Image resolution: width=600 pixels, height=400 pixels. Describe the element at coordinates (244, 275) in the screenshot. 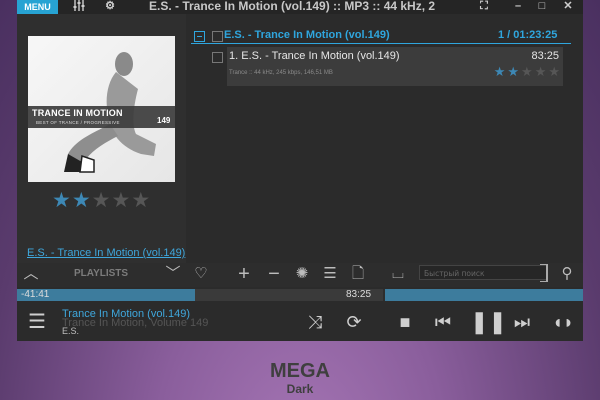

I see `add-icon: +` at that location.